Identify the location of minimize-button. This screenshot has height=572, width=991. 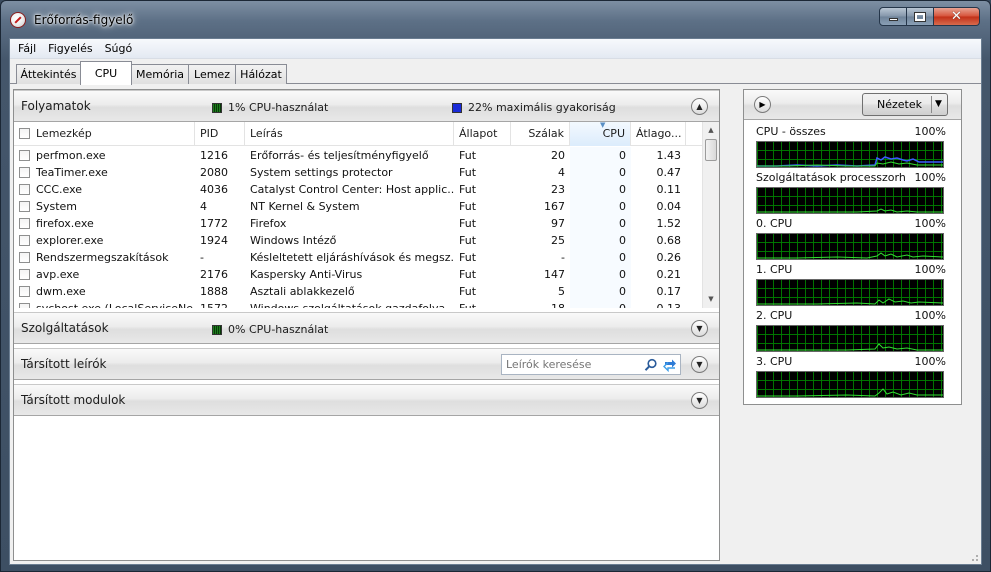
(893, 16).